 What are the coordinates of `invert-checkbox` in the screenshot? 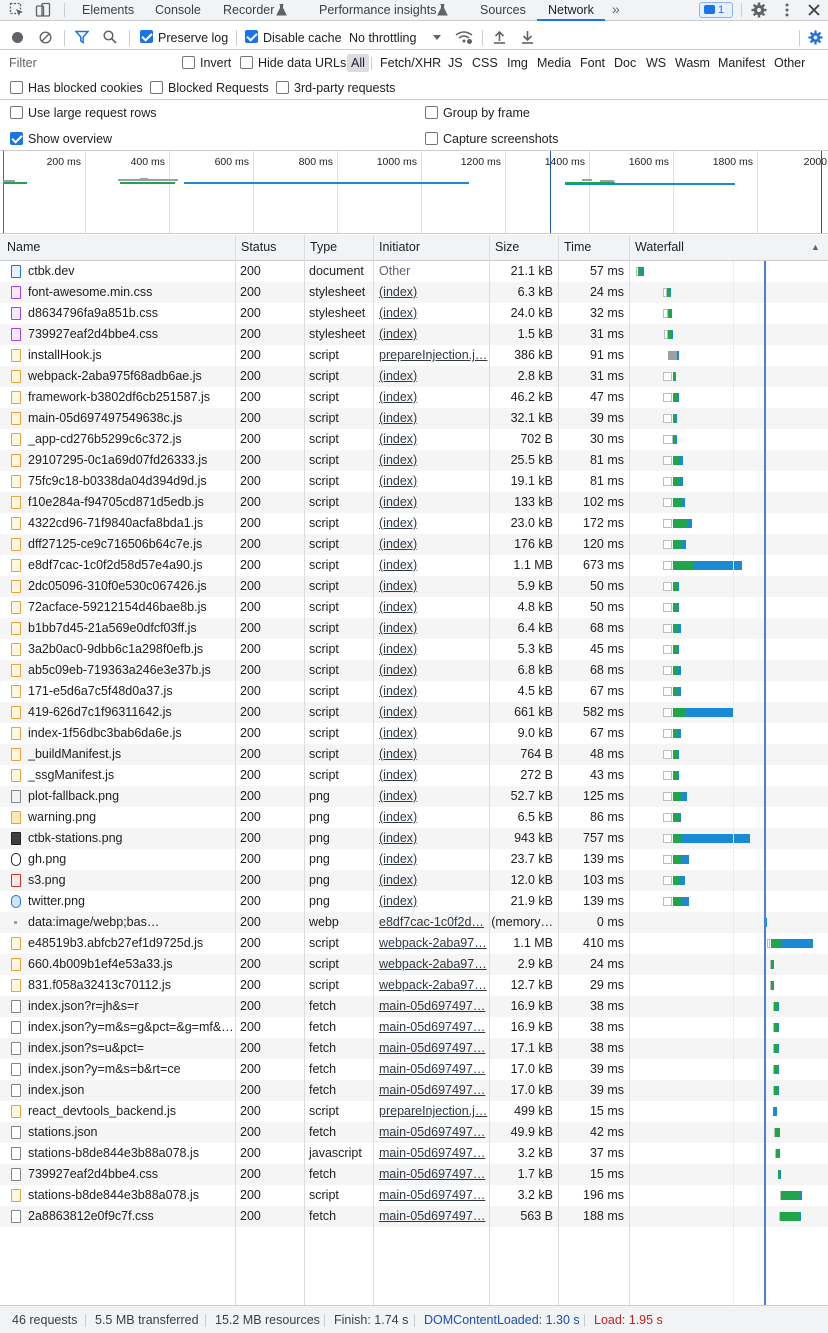 It's located at (188, 62).